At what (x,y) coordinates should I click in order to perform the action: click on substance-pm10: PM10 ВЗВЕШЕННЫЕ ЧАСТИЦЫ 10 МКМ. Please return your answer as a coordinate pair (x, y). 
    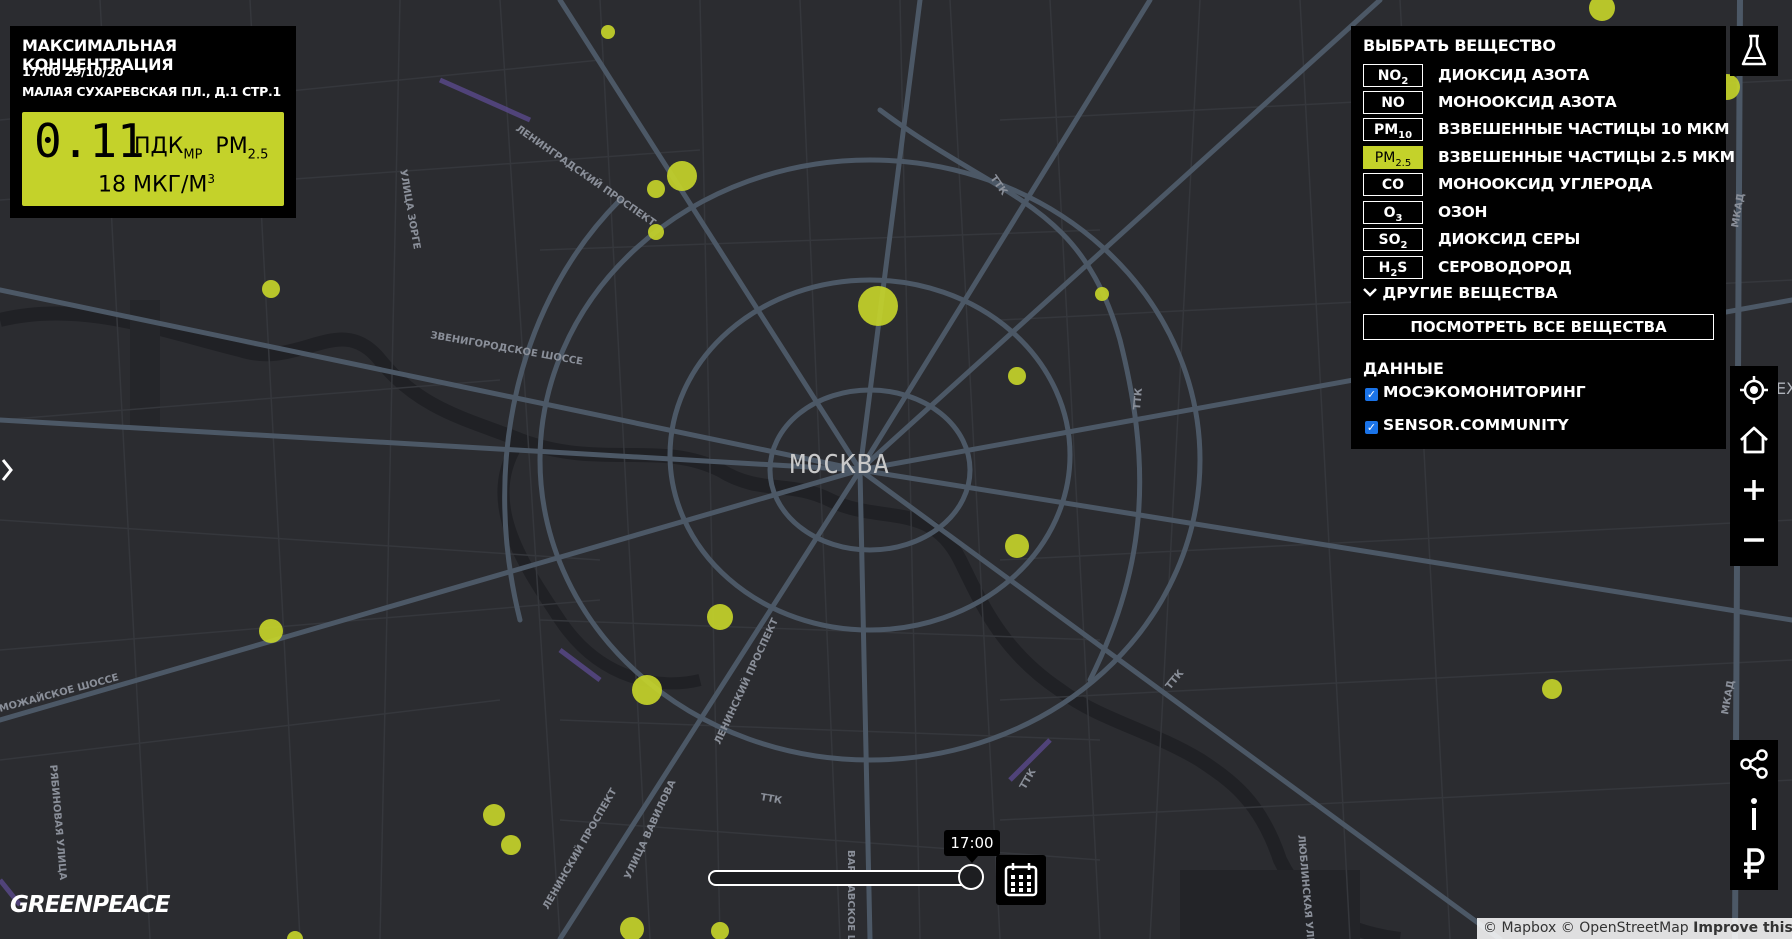
    Looking at the image, I should click on (1546, 130).